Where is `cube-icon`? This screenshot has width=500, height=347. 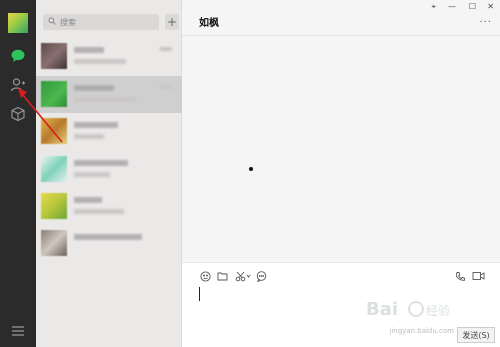
cube-icon is located at coordinates (18, 114).